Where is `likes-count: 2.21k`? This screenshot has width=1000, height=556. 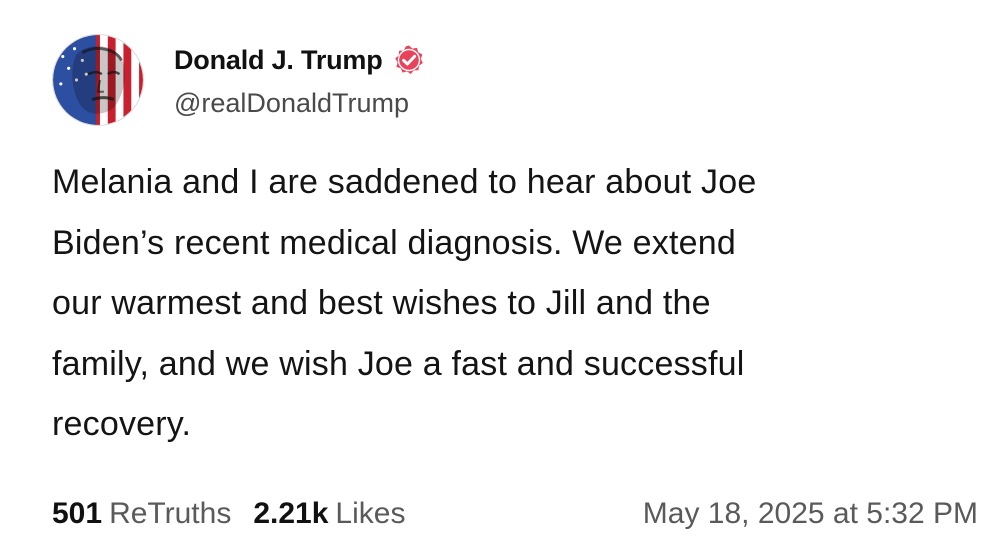
likes-count: 2.21k is located at coordinates (291, 513).